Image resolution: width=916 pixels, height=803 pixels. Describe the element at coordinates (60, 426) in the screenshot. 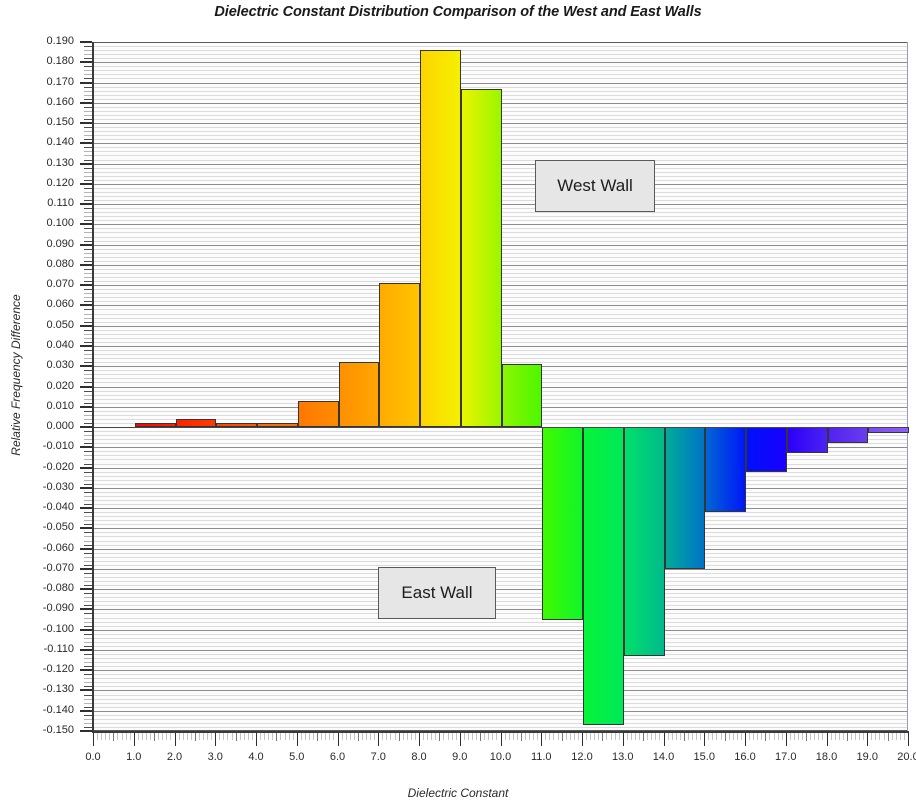

I see `y-axis-tick-label: 0.000` at that location.